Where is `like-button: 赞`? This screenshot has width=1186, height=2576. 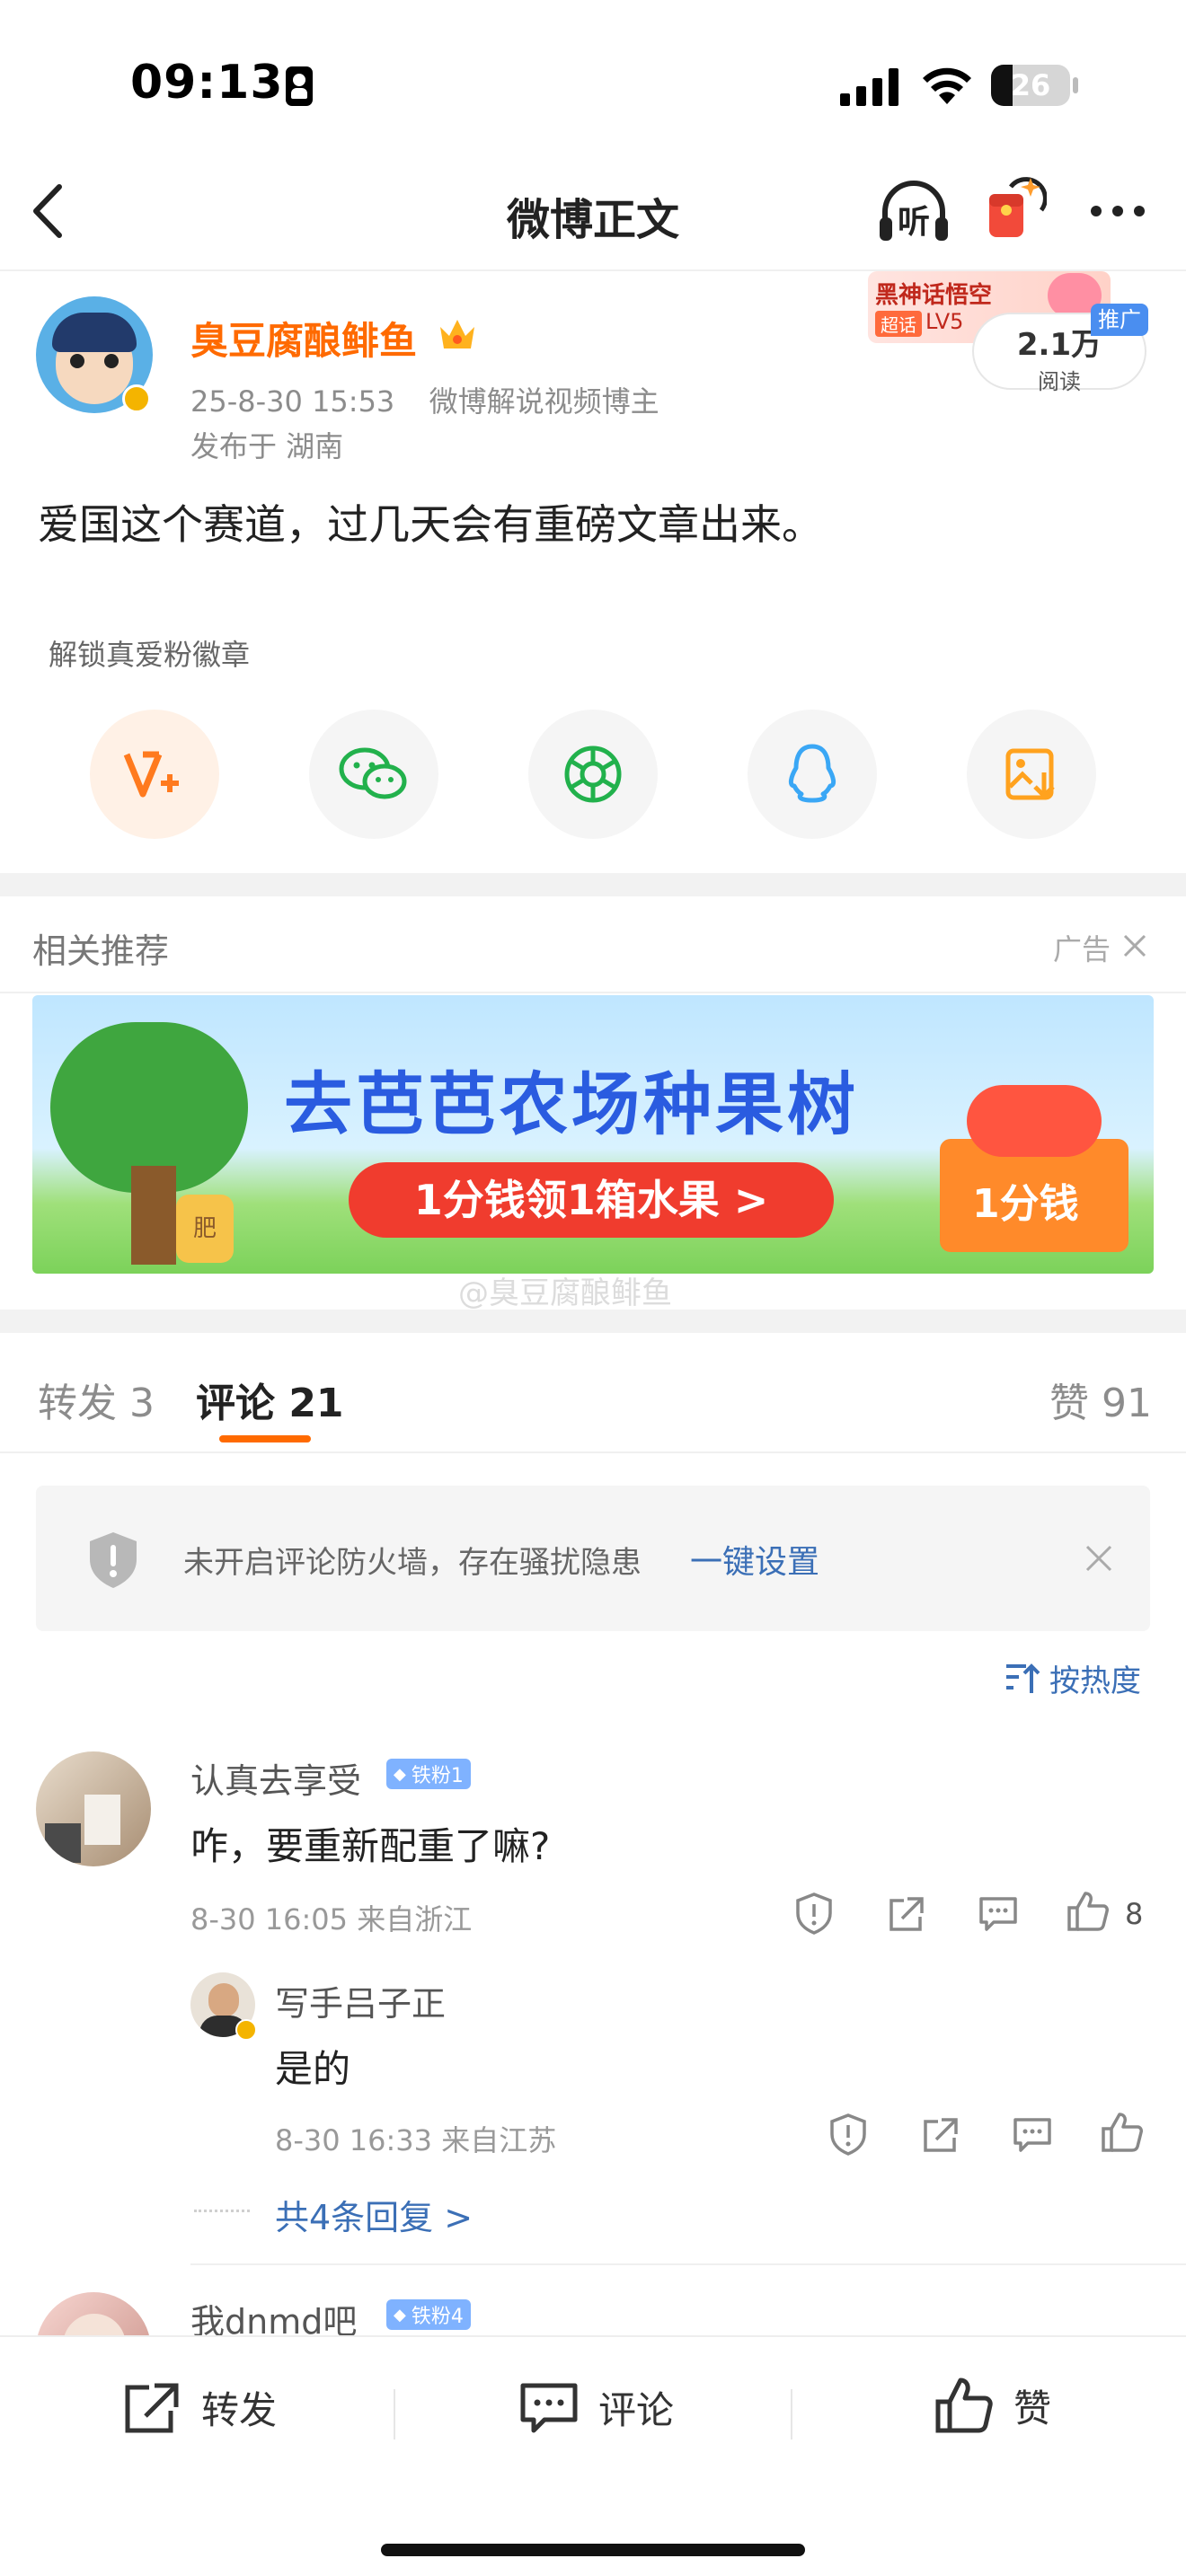 like-button: 赞 is located at coordinates (992, 2405).